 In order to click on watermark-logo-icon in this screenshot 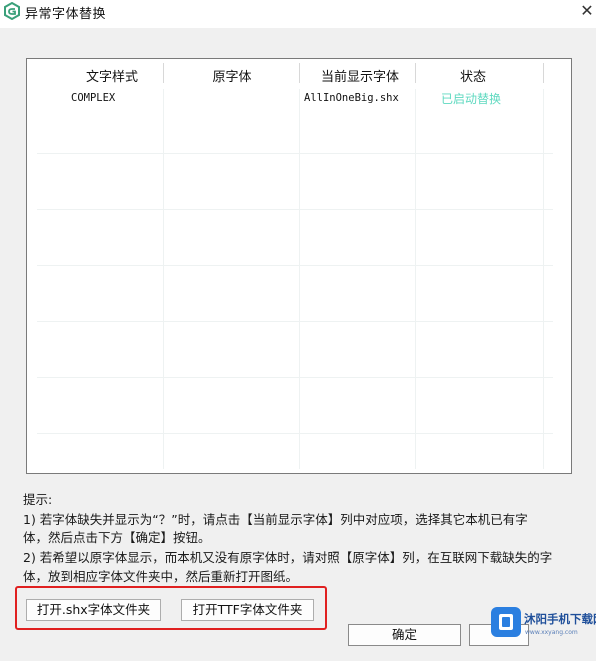, I will do `click(506, 622)`.